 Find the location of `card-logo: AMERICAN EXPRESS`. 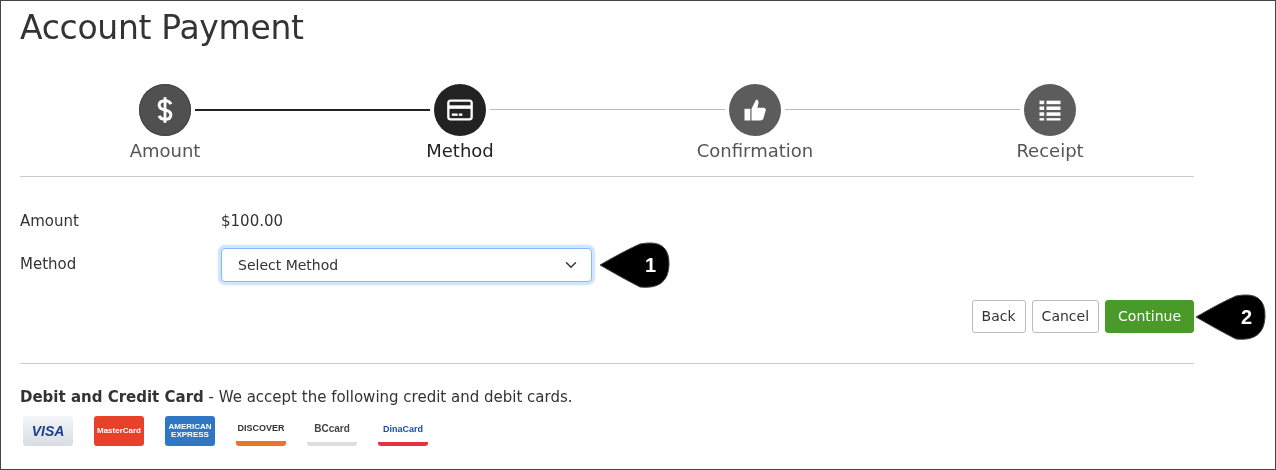

card-logo: AMERICAN EXPRESS is located at coordinates (190, 431).